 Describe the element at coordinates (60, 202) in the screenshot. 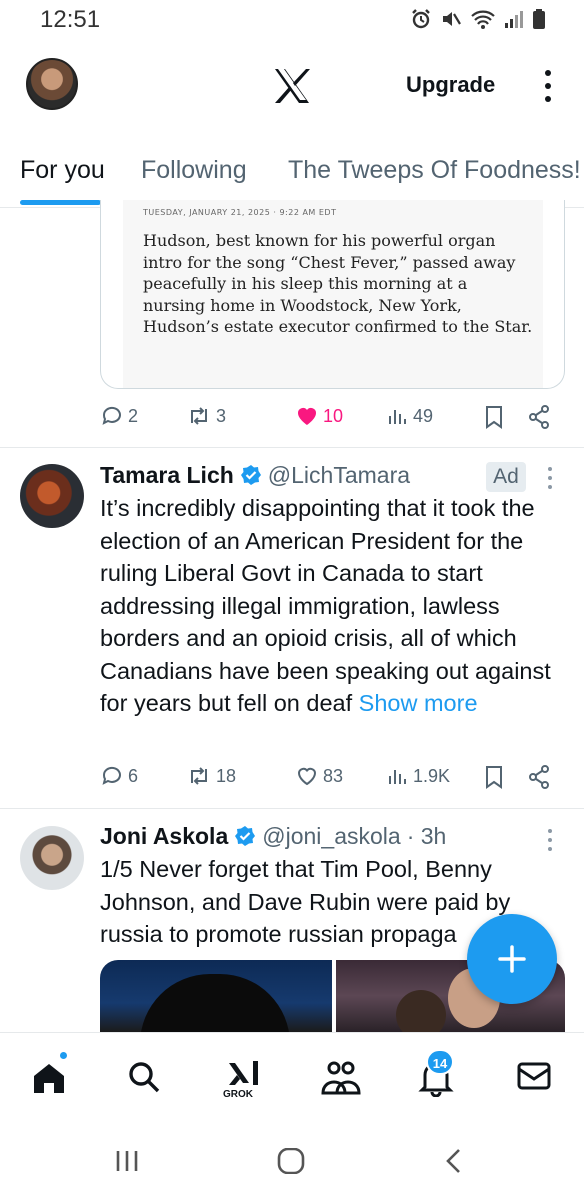

I see `active-tab-indicator` at that location.